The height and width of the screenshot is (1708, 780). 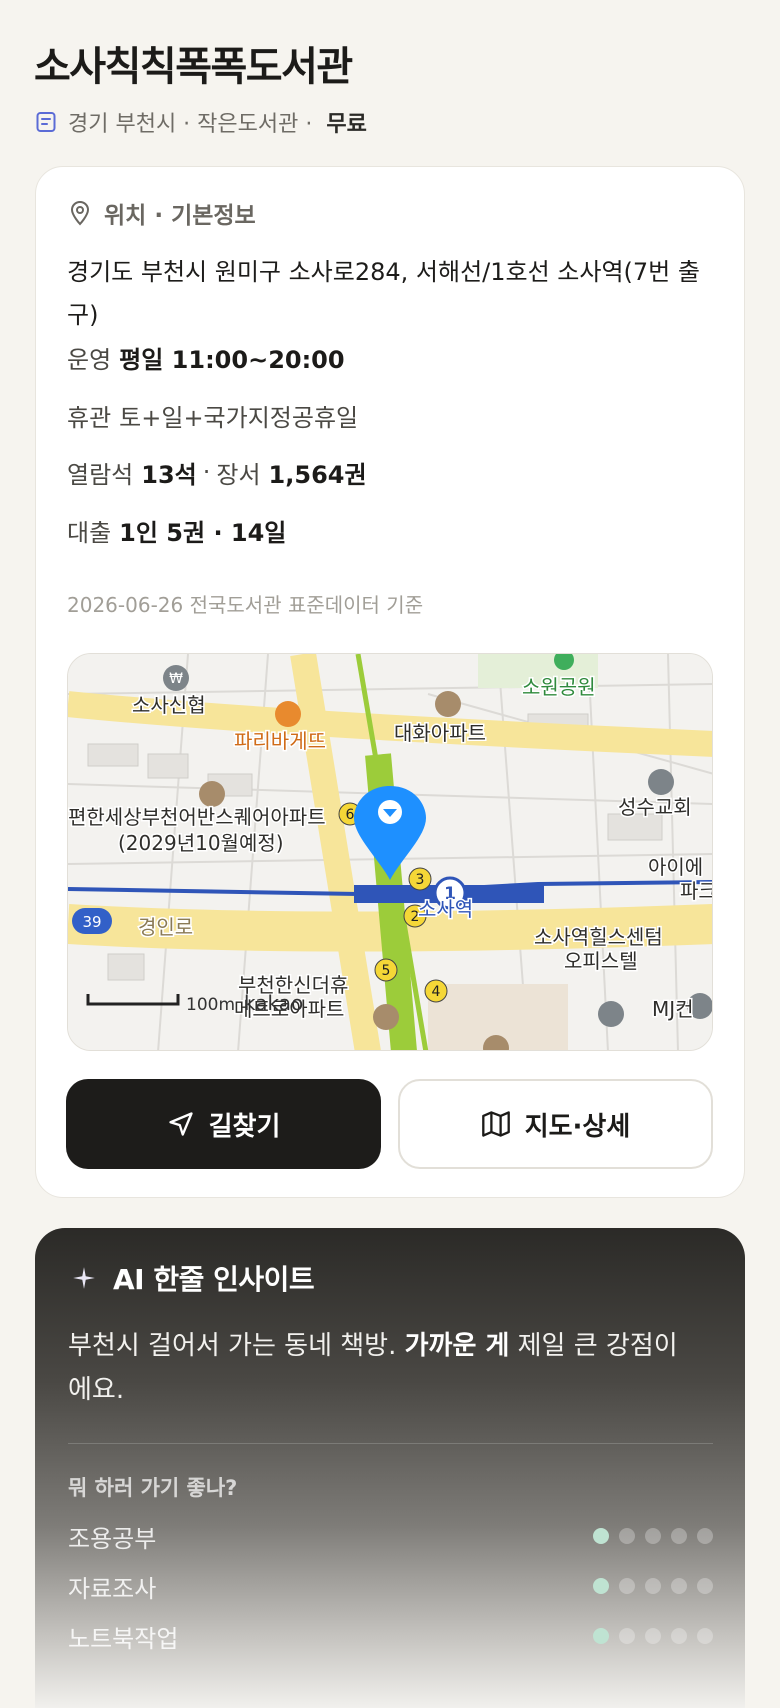 What do you see at coordinates (214, 1279) in the screenshot?
I see `ai-title: AI 한줄 인사이트` at bounding box center [214, 1279].